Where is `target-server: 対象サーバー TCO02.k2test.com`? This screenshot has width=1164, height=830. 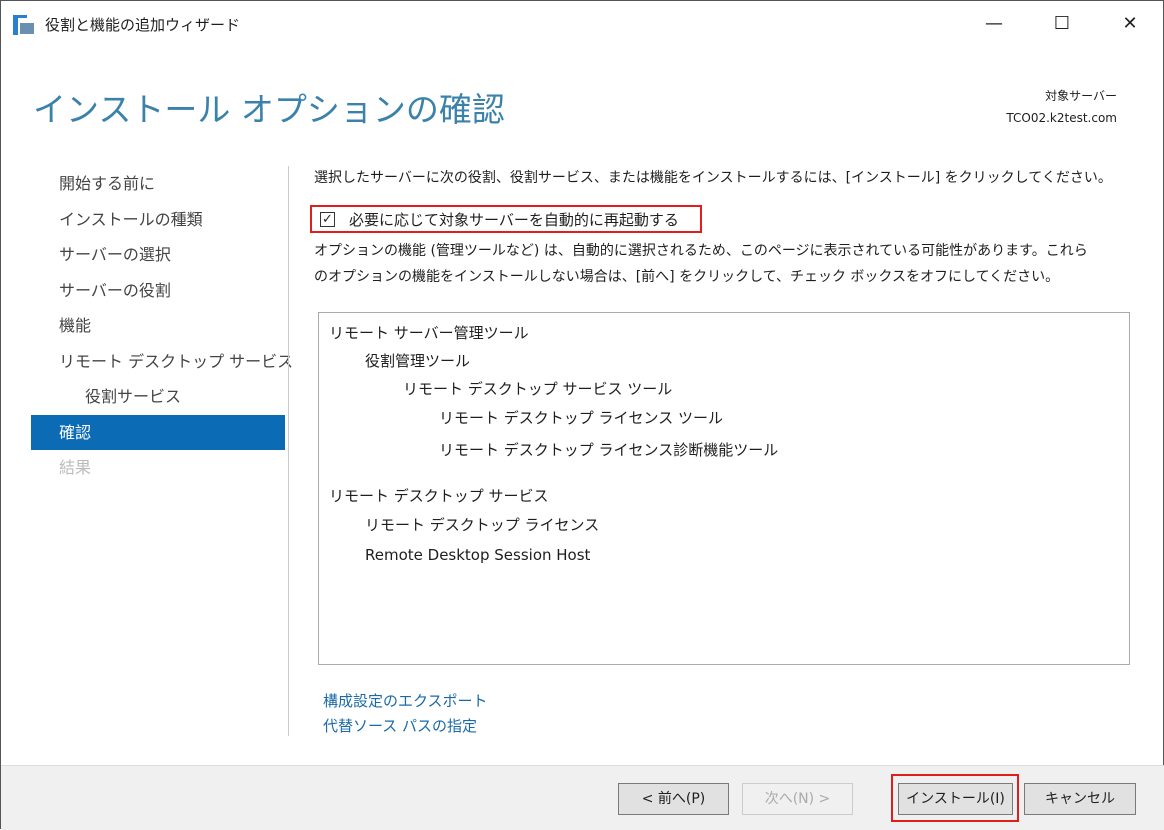
target-server: 対象サーバー TCO02.k2test.com is located at coordinates (1061, 107).